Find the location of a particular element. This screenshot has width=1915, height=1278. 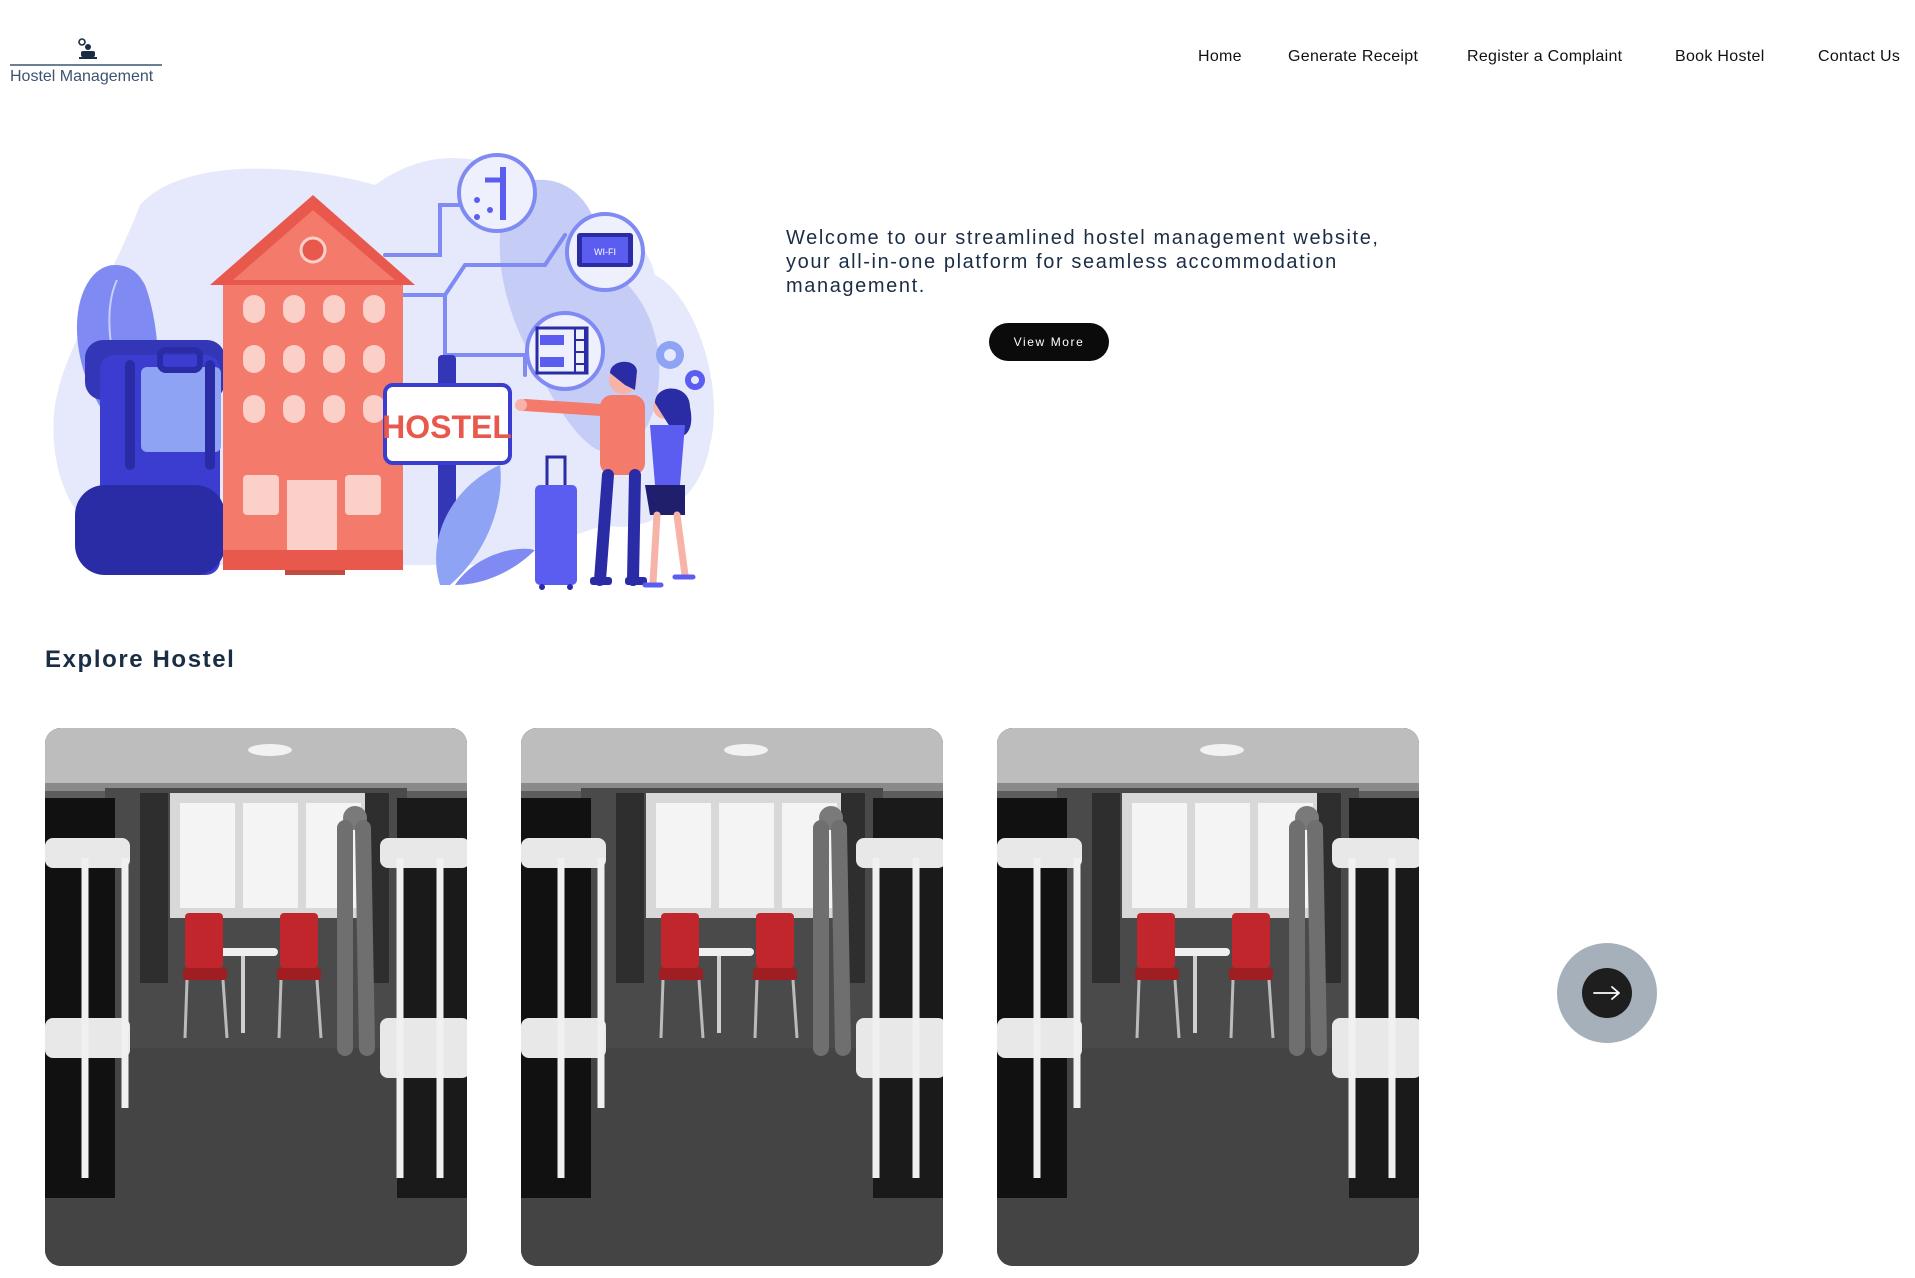

hostel-illustration: WI-FI HOSTEL is located at coordinates (383, 371).